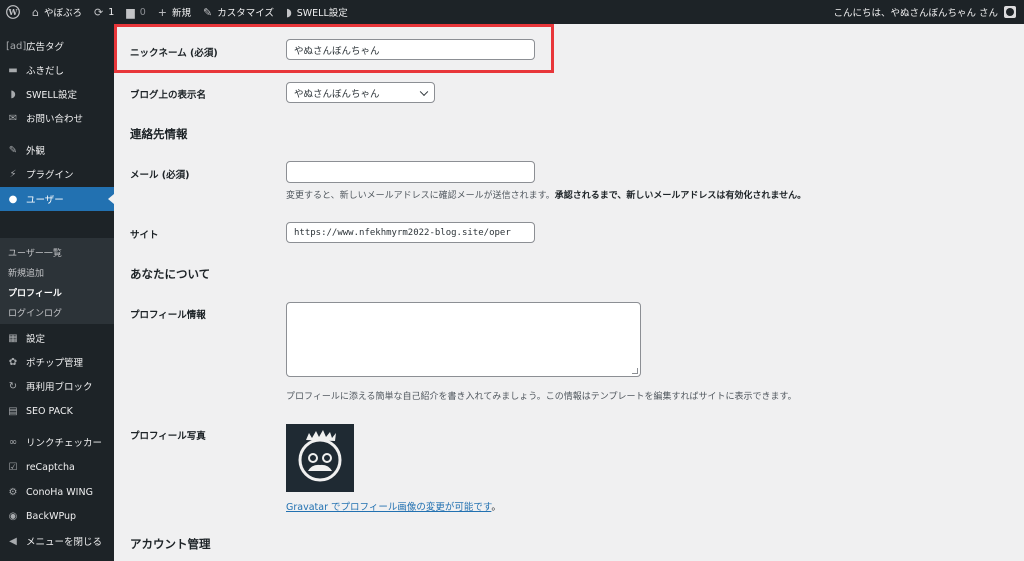 The image size is (1024, 561). Describe the element at coordinates (496, 507) in the screenshot. I see `gravatar-suffix: 。` at that location.